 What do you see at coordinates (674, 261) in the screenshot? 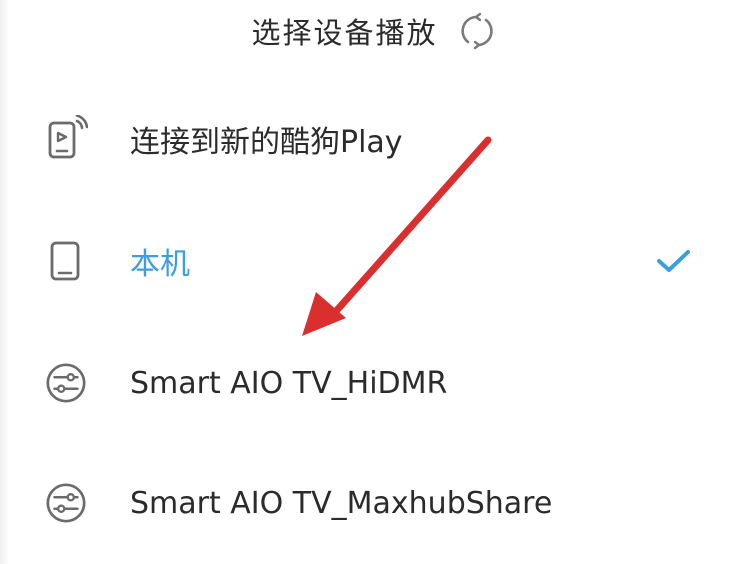
I see `check-icon` at bounding box center [674, 261].